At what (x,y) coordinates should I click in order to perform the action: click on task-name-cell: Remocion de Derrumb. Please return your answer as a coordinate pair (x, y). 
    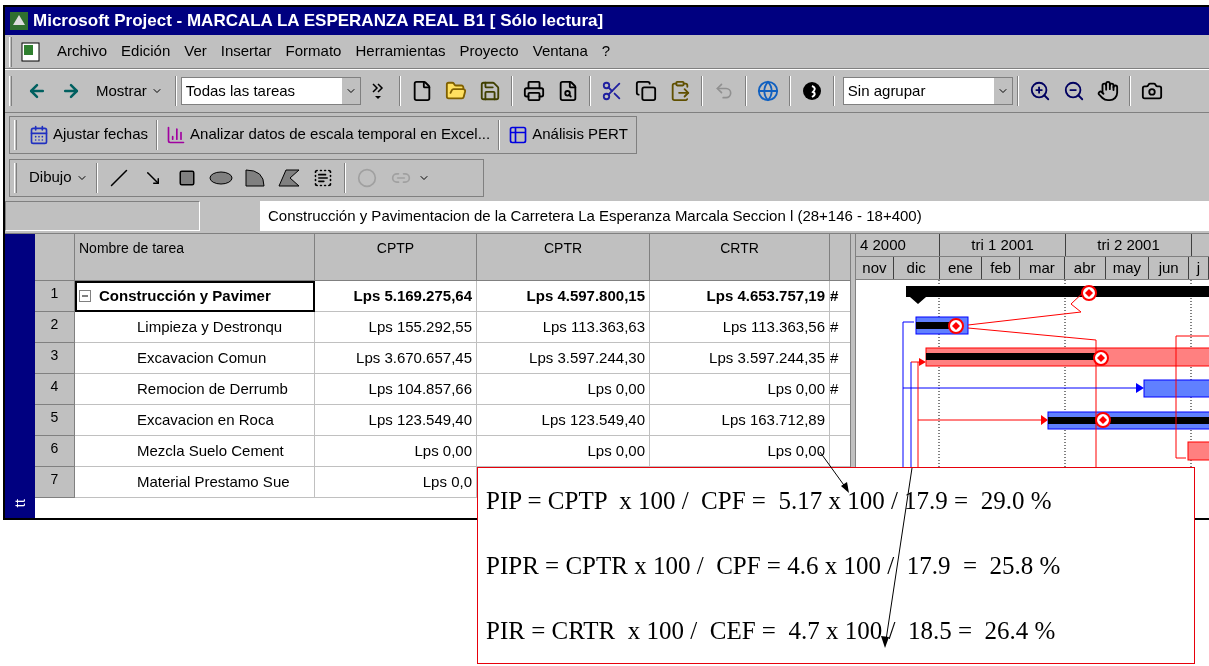
    Looking at the image, I should click on (195, 389).